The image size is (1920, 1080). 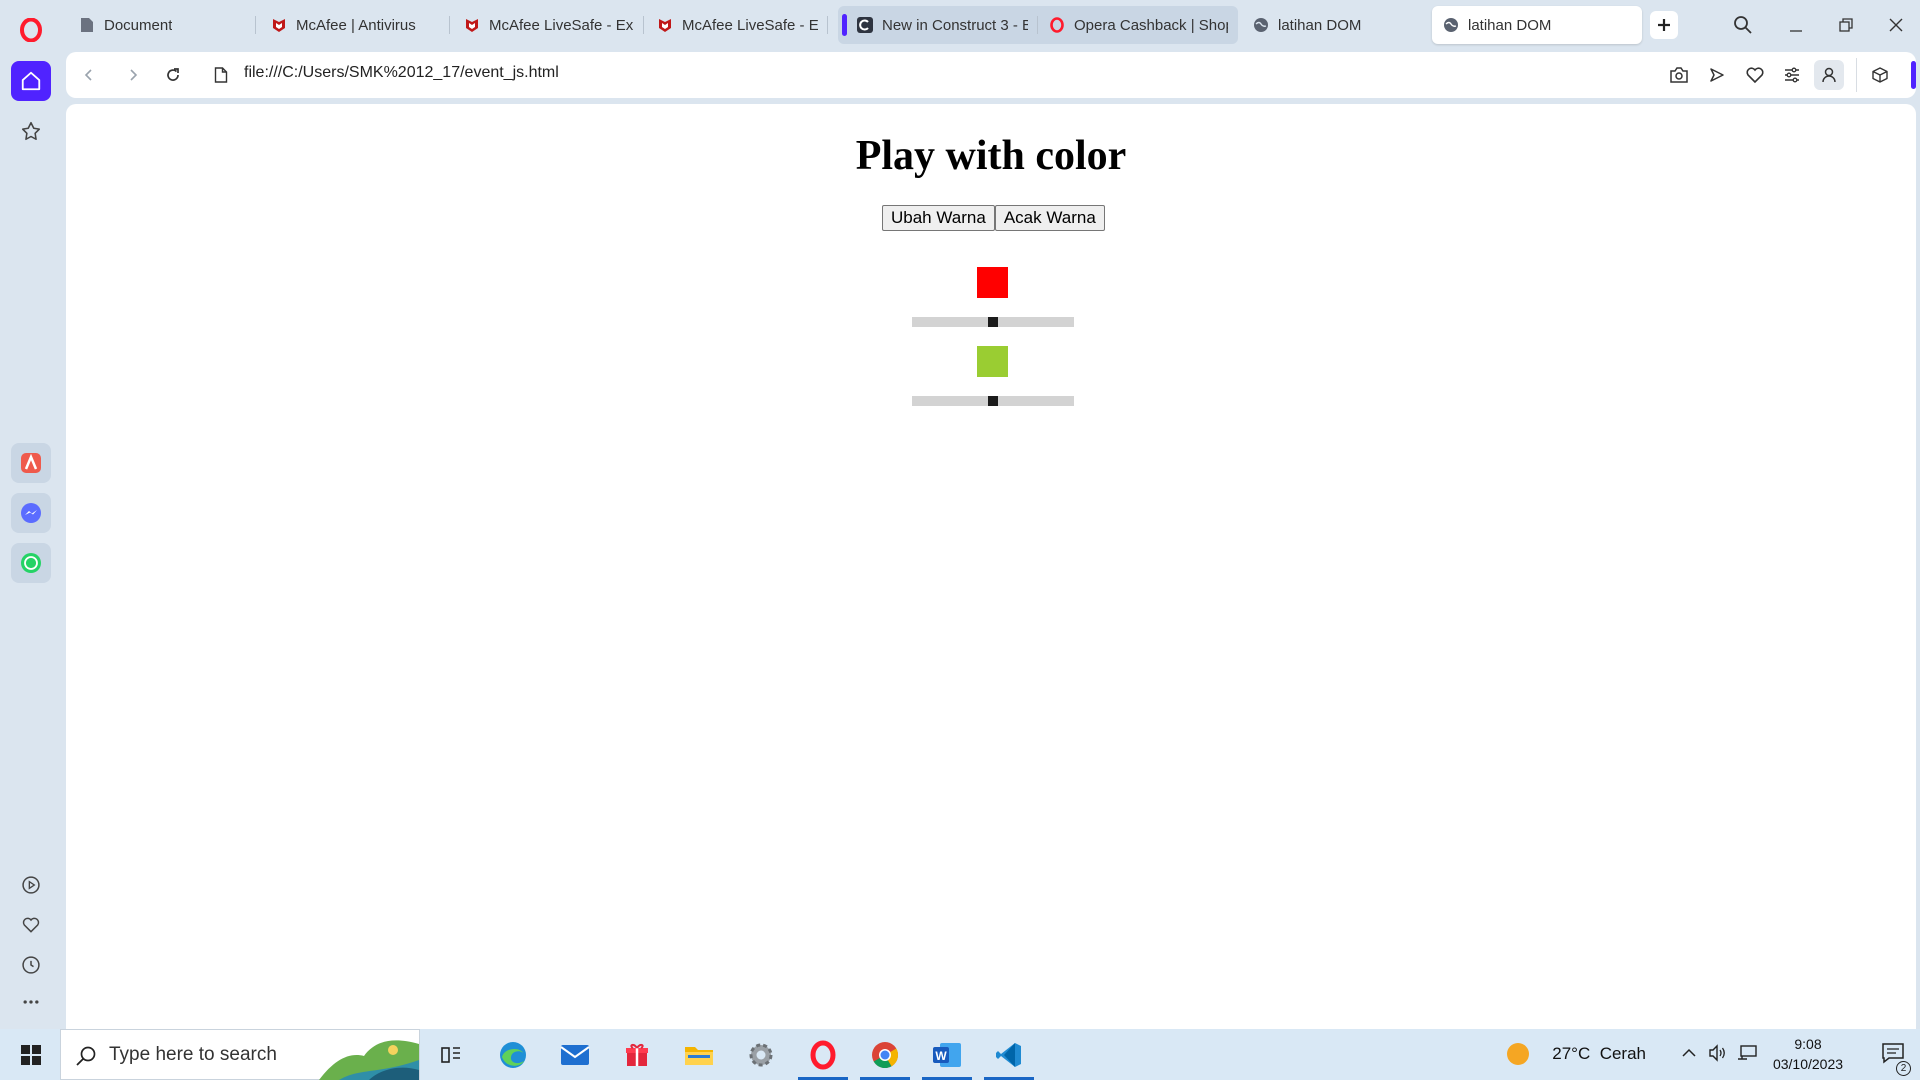 I want to click on easy-setup-icon, so click(x=1792, y=75).